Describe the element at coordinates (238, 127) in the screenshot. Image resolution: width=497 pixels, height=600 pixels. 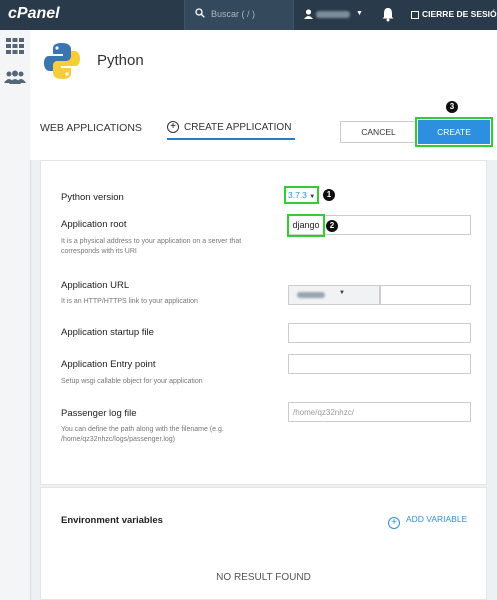
I see `tab-create-label: CREATE APPLICATION` at that location.